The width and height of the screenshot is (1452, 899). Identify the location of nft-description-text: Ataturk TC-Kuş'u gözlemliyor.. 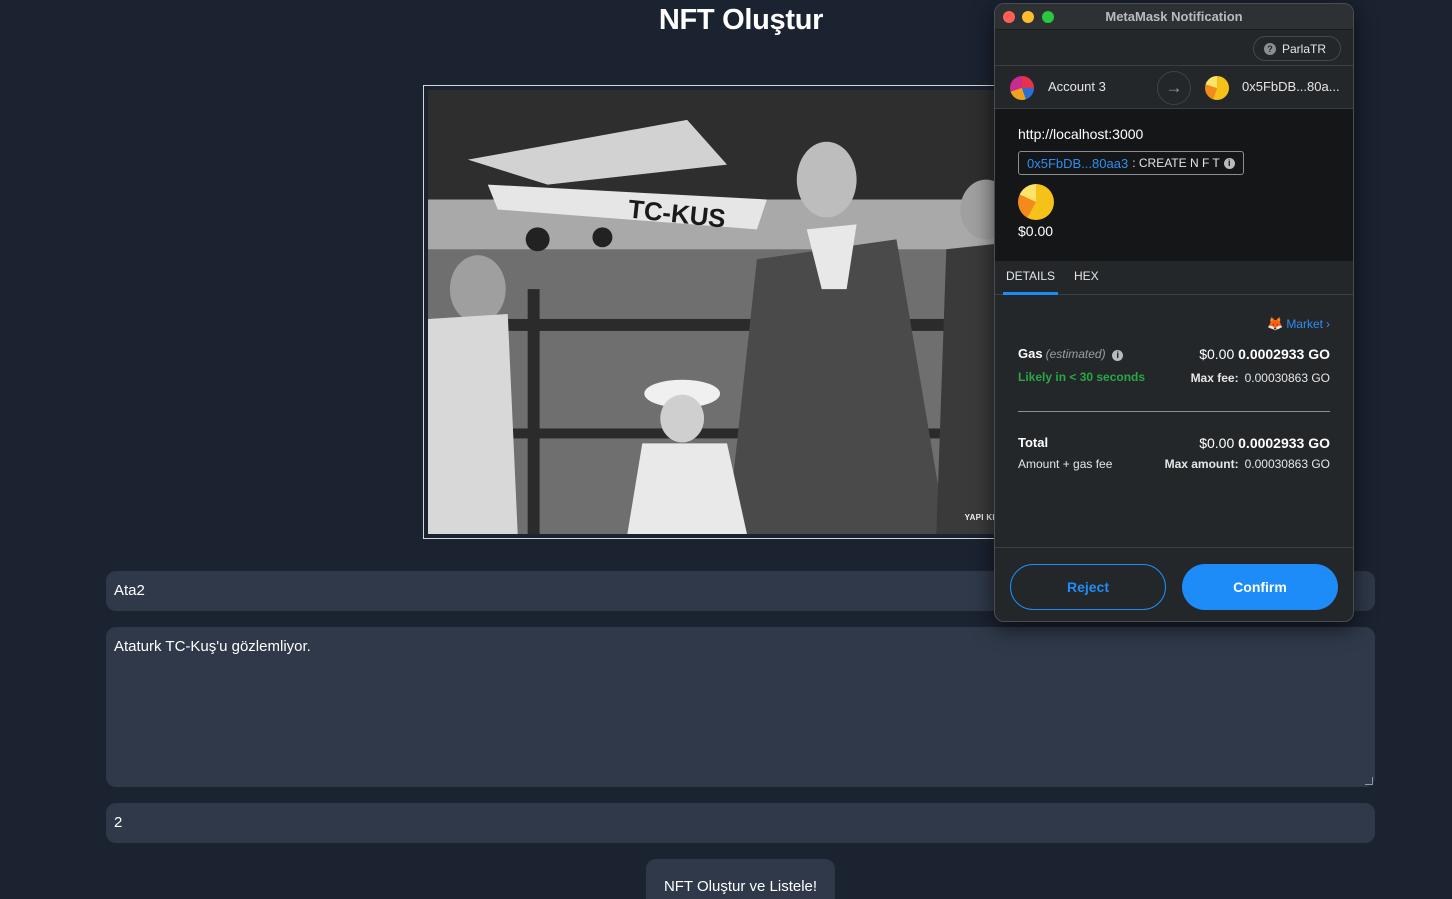
(212, 646).